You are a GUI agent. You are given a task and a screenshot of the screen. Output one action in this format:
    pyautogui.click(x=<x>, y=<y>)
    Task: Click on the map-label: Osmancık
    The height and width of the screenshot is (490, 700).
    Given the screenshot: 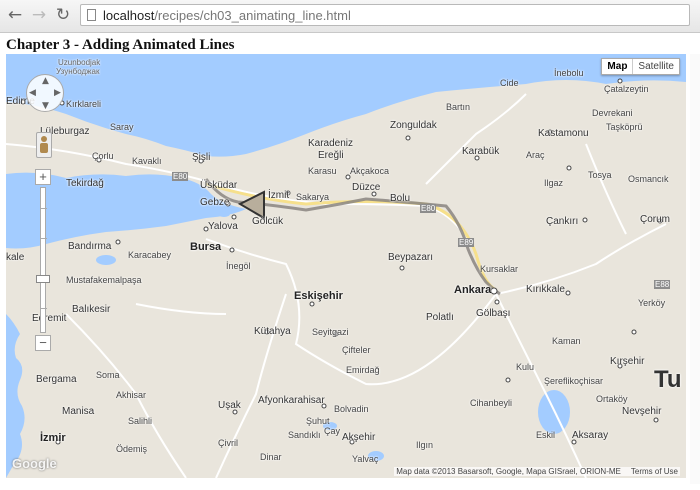 What is the action you would take?
    pyautogui.click(x=648, y=179)
    